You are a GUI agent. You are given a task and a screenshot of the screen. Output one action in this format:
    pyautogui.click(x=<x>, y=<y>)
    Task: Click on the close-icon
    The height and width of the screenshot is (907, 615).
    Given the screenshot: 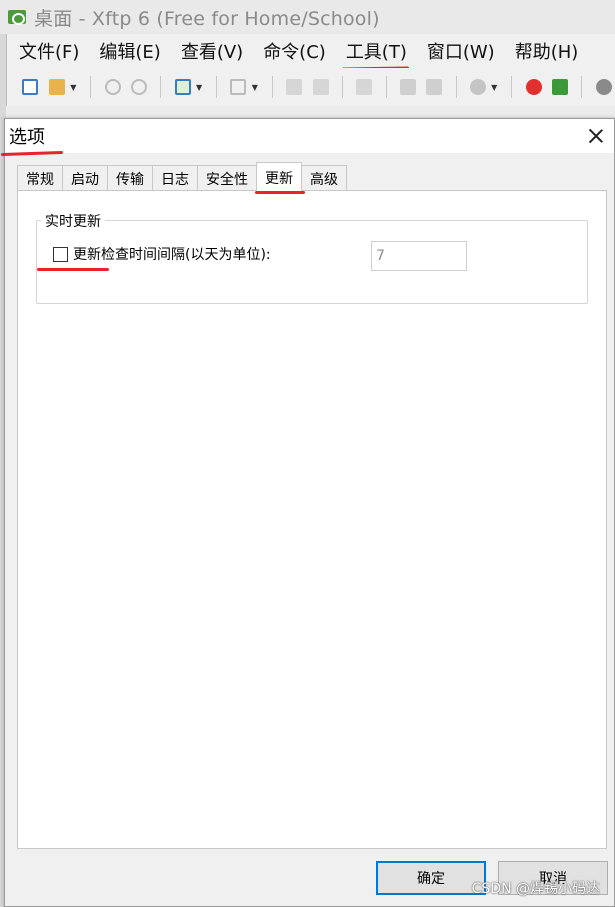 What is the action you would take?
    pyautogui.click(x=596, y=136)
    